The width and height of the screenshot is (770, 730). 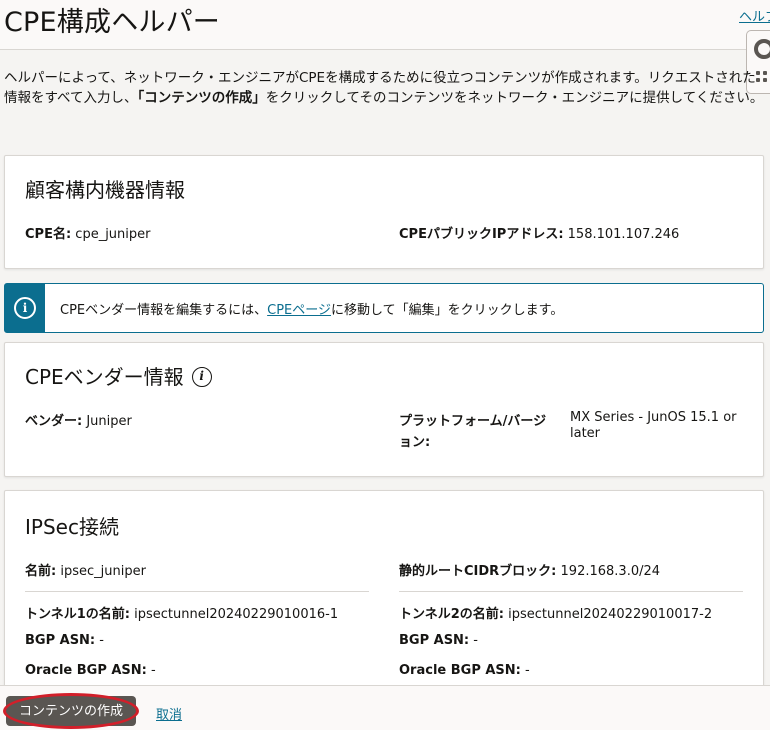 What do you see at coordinates (653, 425) in the screenshot?
I see `platform-value: MX Series - JunOS 15.1 or later` at bounding box center [653, 425].